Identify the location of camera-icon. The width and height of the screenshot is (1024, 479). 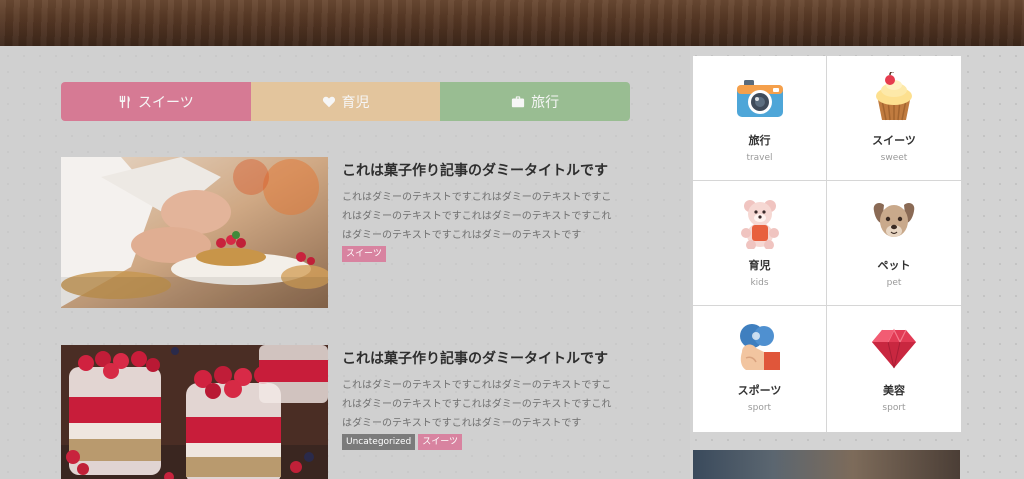
(759, 98).